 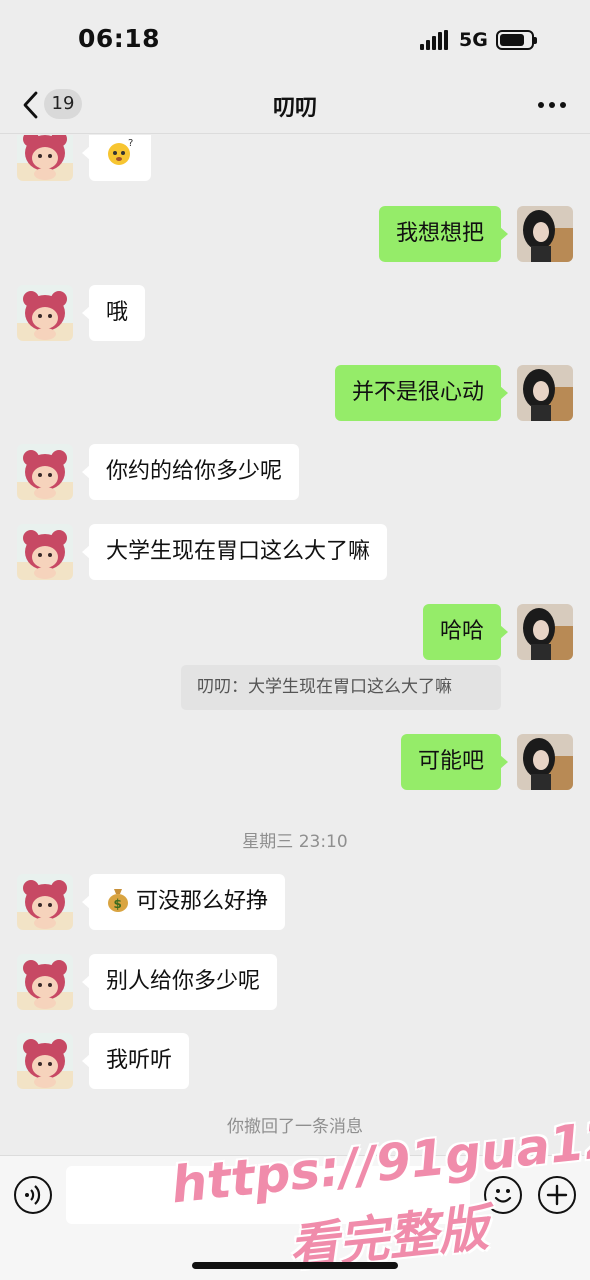 What do you see at coordinates (473, 40) in the screenshot?
I see `network-type: 5G` at bounding box center [473, 40].